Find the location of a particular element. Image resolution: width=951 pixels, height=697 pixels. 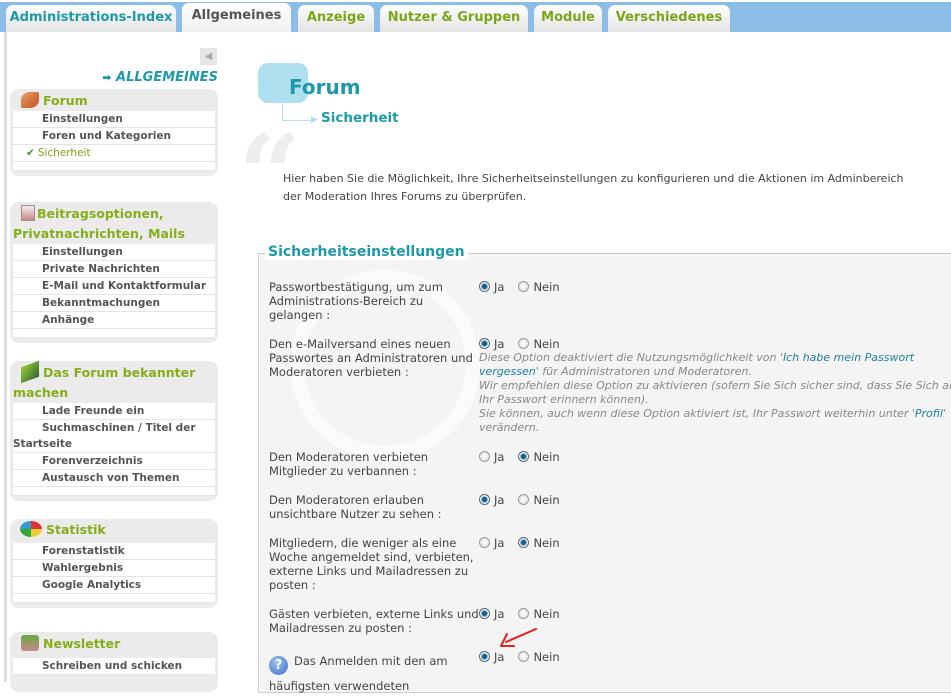

wrench-icon is located at coordinates (30, 100).